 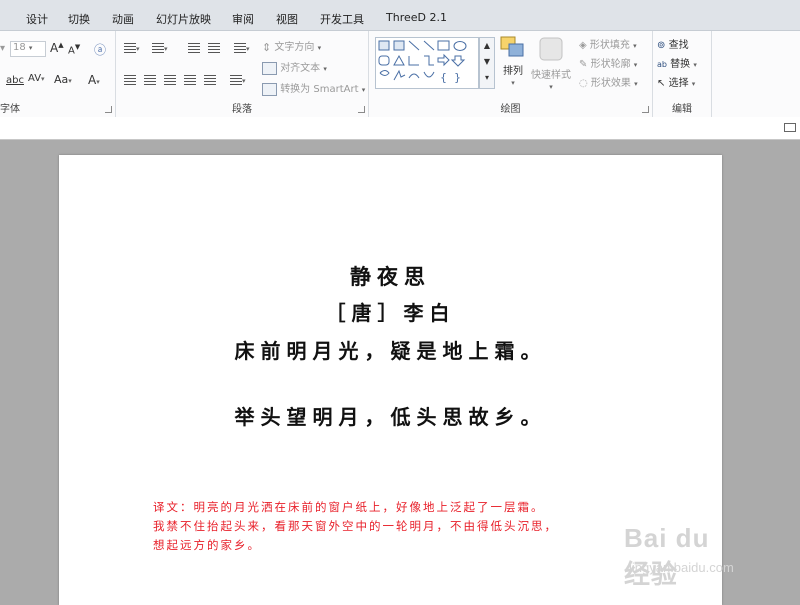 I want to click on tab-animations: 动画, so click(x=123, y=19).